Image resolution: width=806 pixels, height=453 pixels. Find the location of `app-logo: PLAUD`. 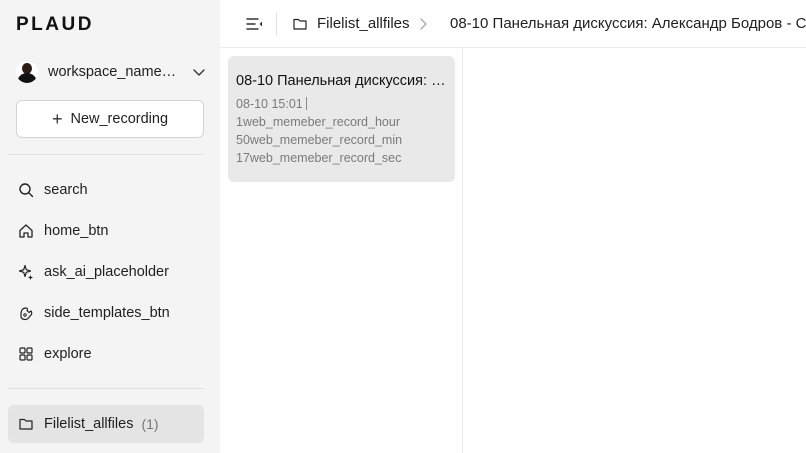

app-logo: PLAUD is located at coordinates (55, 24).